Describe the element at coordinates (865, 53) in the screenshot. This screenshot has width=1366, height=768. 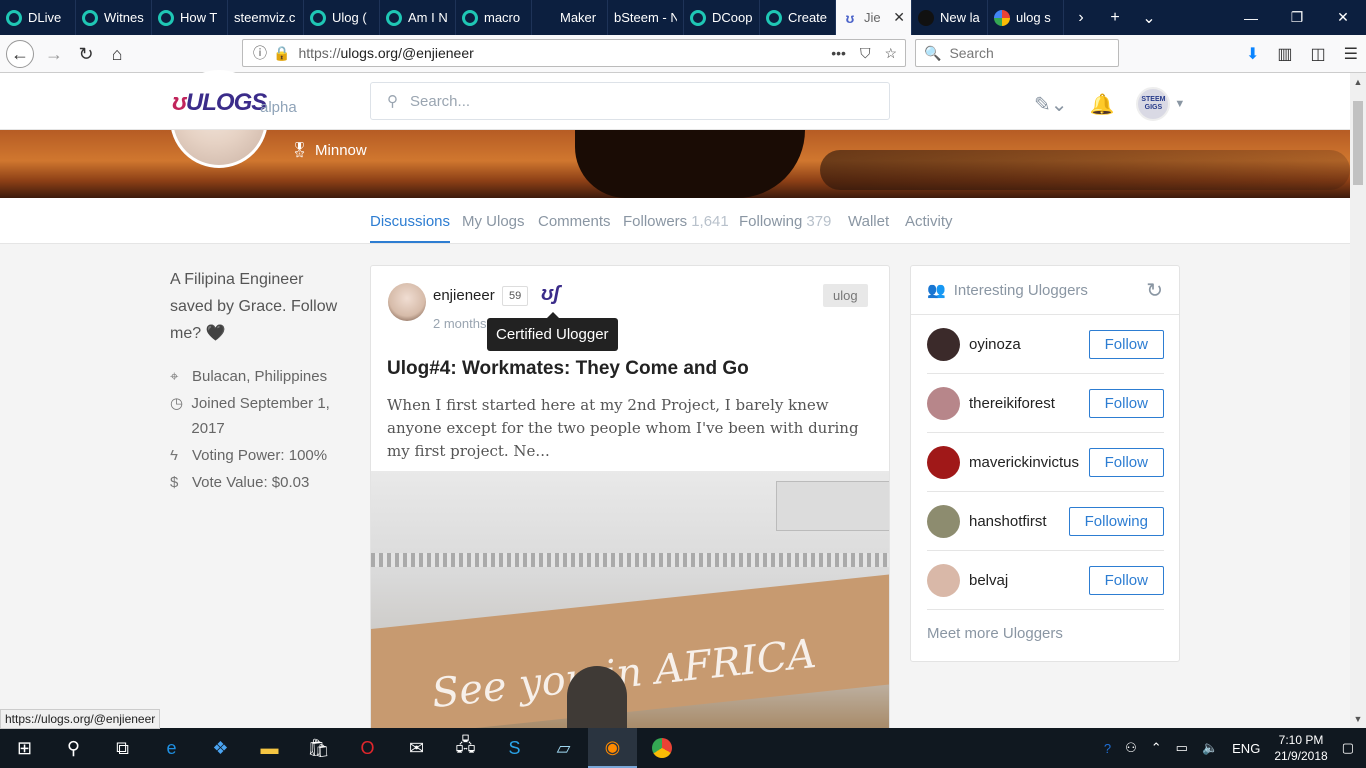
I see `pocket-icon: ⛉` at that location.